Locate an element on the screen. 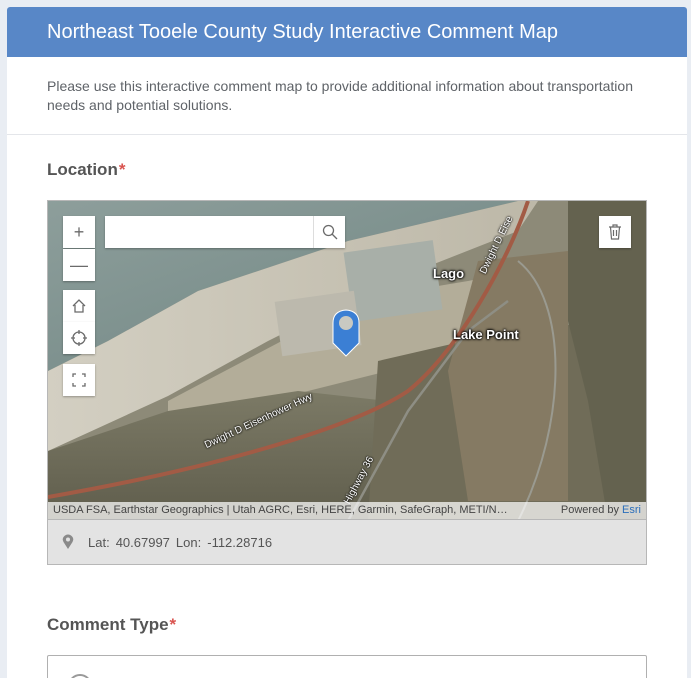 The height and width of the screenshot is (678, 691). comment-type-label-text: Comment Type* is located at coordinates (112, 624).